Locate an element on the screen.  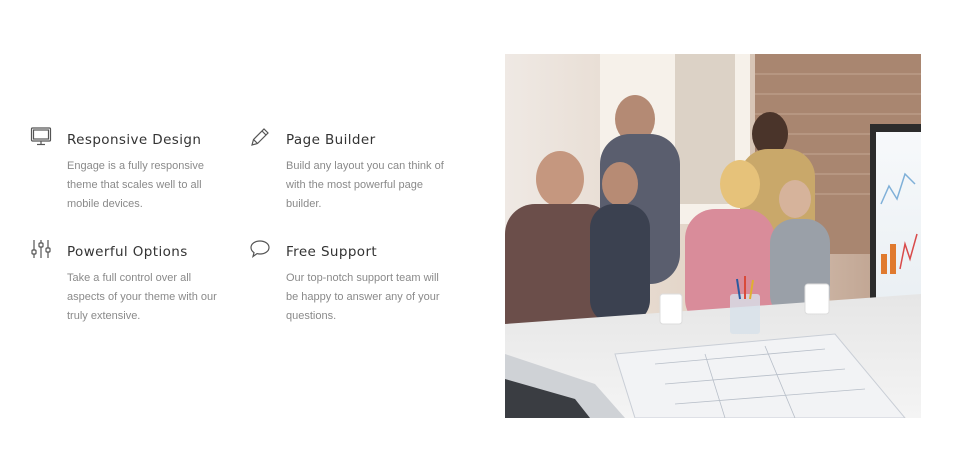
pencil-icon is located at coordinates (260, 137).